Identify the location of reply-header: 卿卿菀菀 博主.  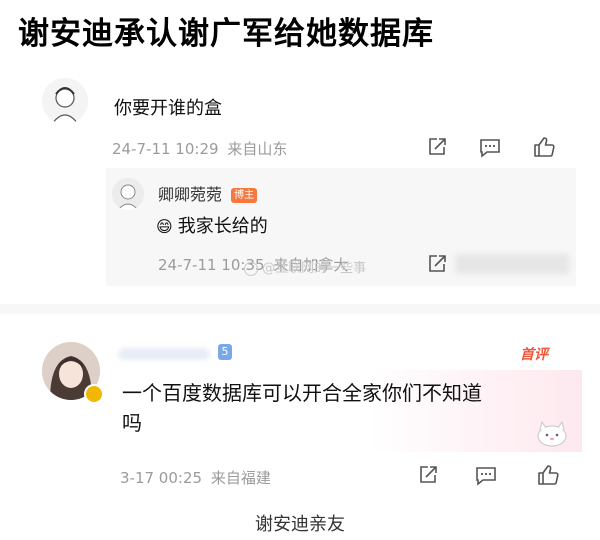
(208, 193).